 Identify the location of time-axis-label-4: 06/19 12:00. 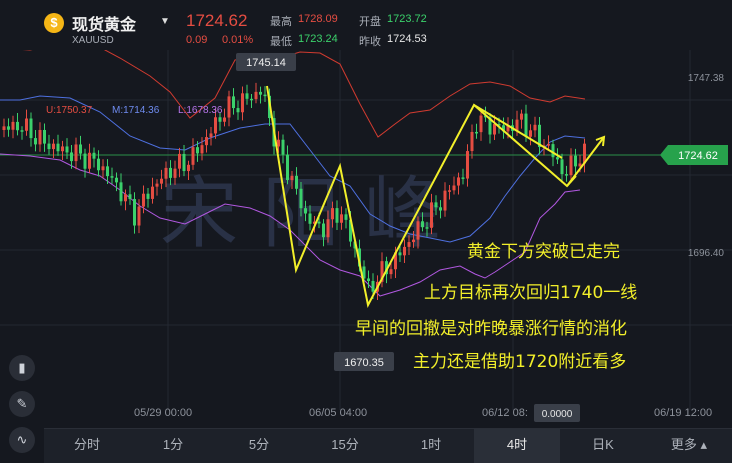
(683, 413).